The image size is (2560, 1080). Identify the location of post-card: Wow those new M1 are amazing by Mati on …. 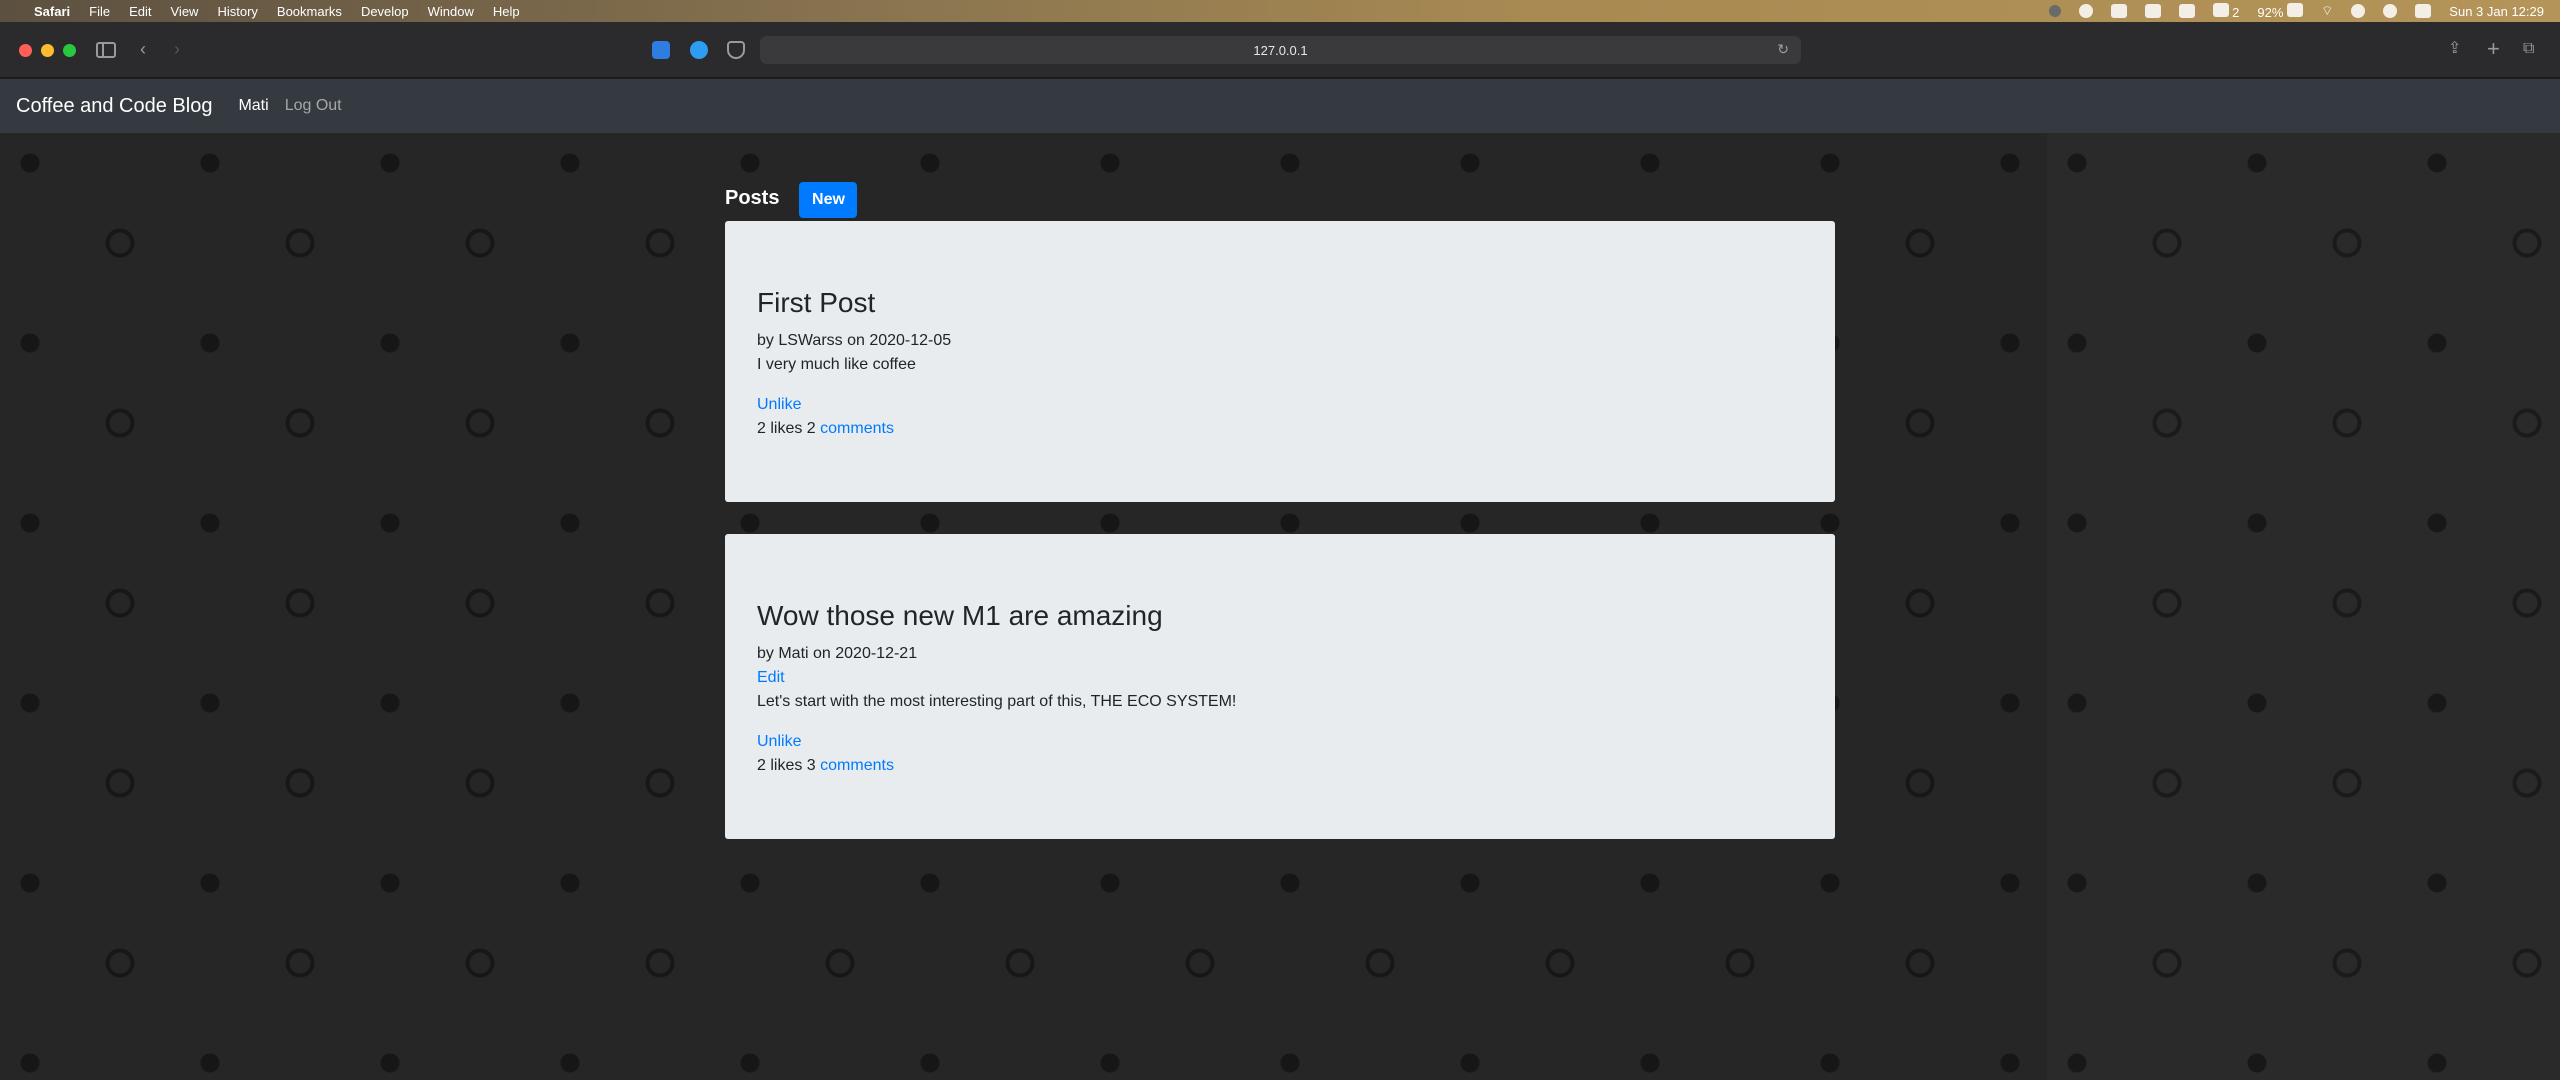
(1280, 686).